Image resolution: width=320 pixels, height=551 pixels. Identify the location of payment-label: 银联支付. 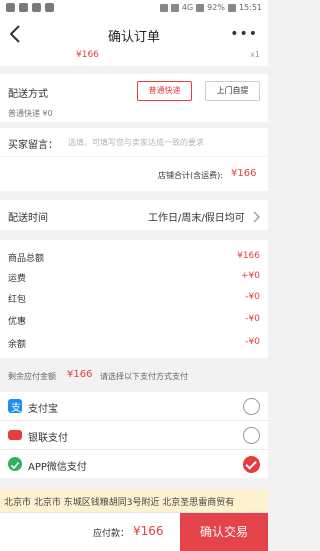
(48, 438).